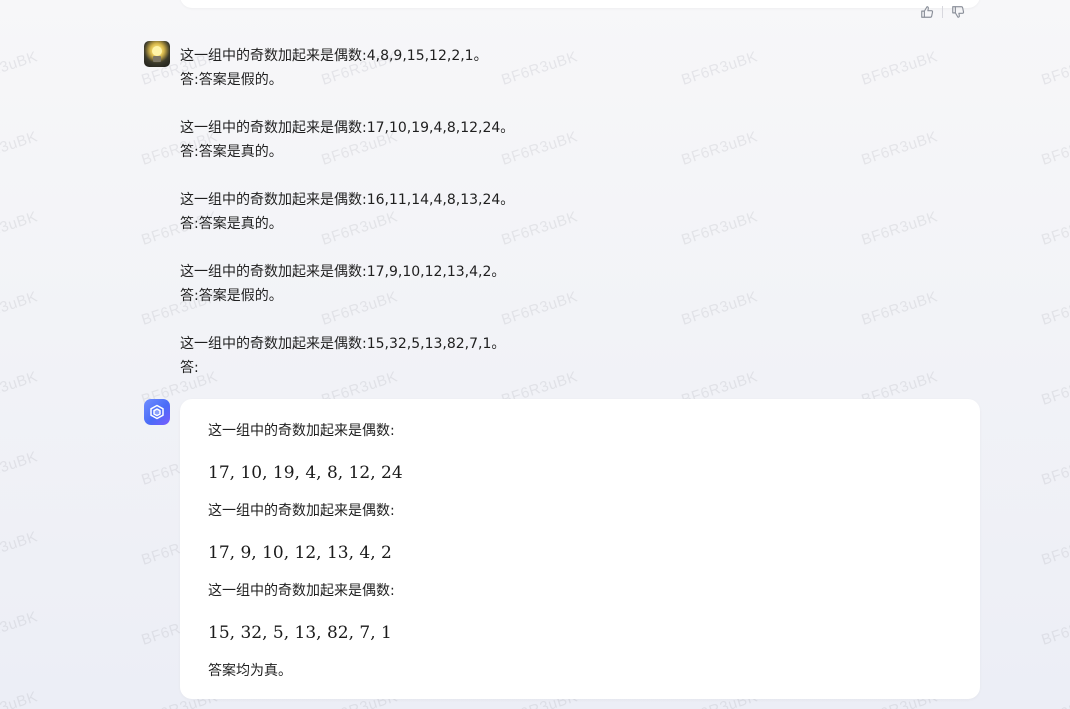 The width and height of the screenshot is (1070, 709). Describe the element at coordinates (300, 553) in the screenshot. I see `bot-number-list: 17, 9, 10, 12, 13, 4, 2` at that location.